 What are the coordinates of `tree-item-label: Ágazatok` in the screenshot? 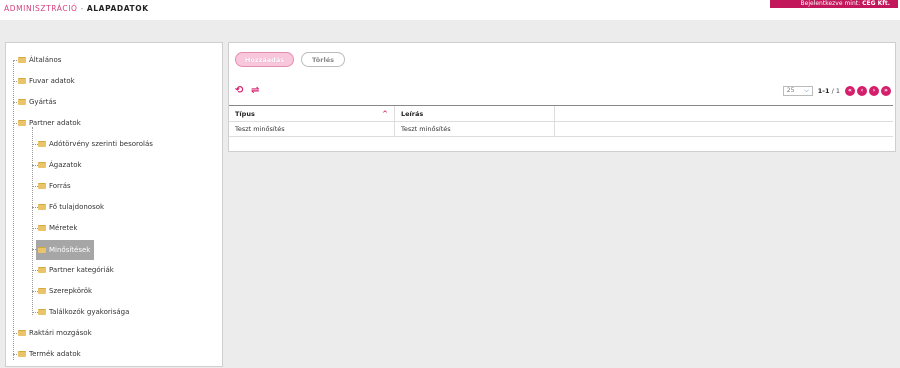 It's located at (65, 165).